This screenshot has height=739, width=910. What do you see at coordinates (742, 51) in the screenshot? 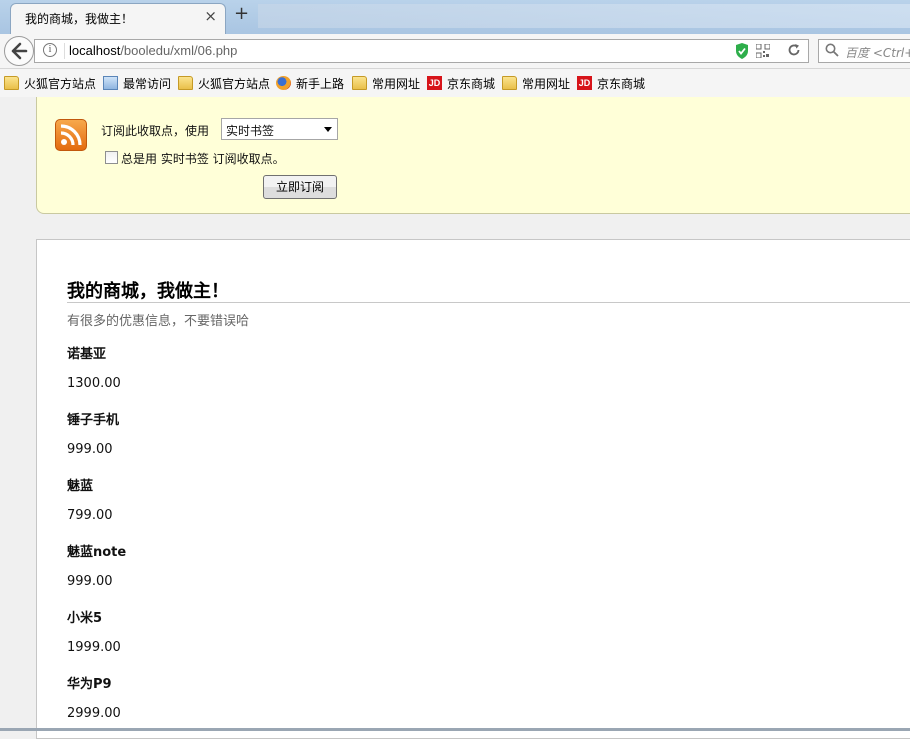
I see `shield-icon` at bounding box center [742, 51].